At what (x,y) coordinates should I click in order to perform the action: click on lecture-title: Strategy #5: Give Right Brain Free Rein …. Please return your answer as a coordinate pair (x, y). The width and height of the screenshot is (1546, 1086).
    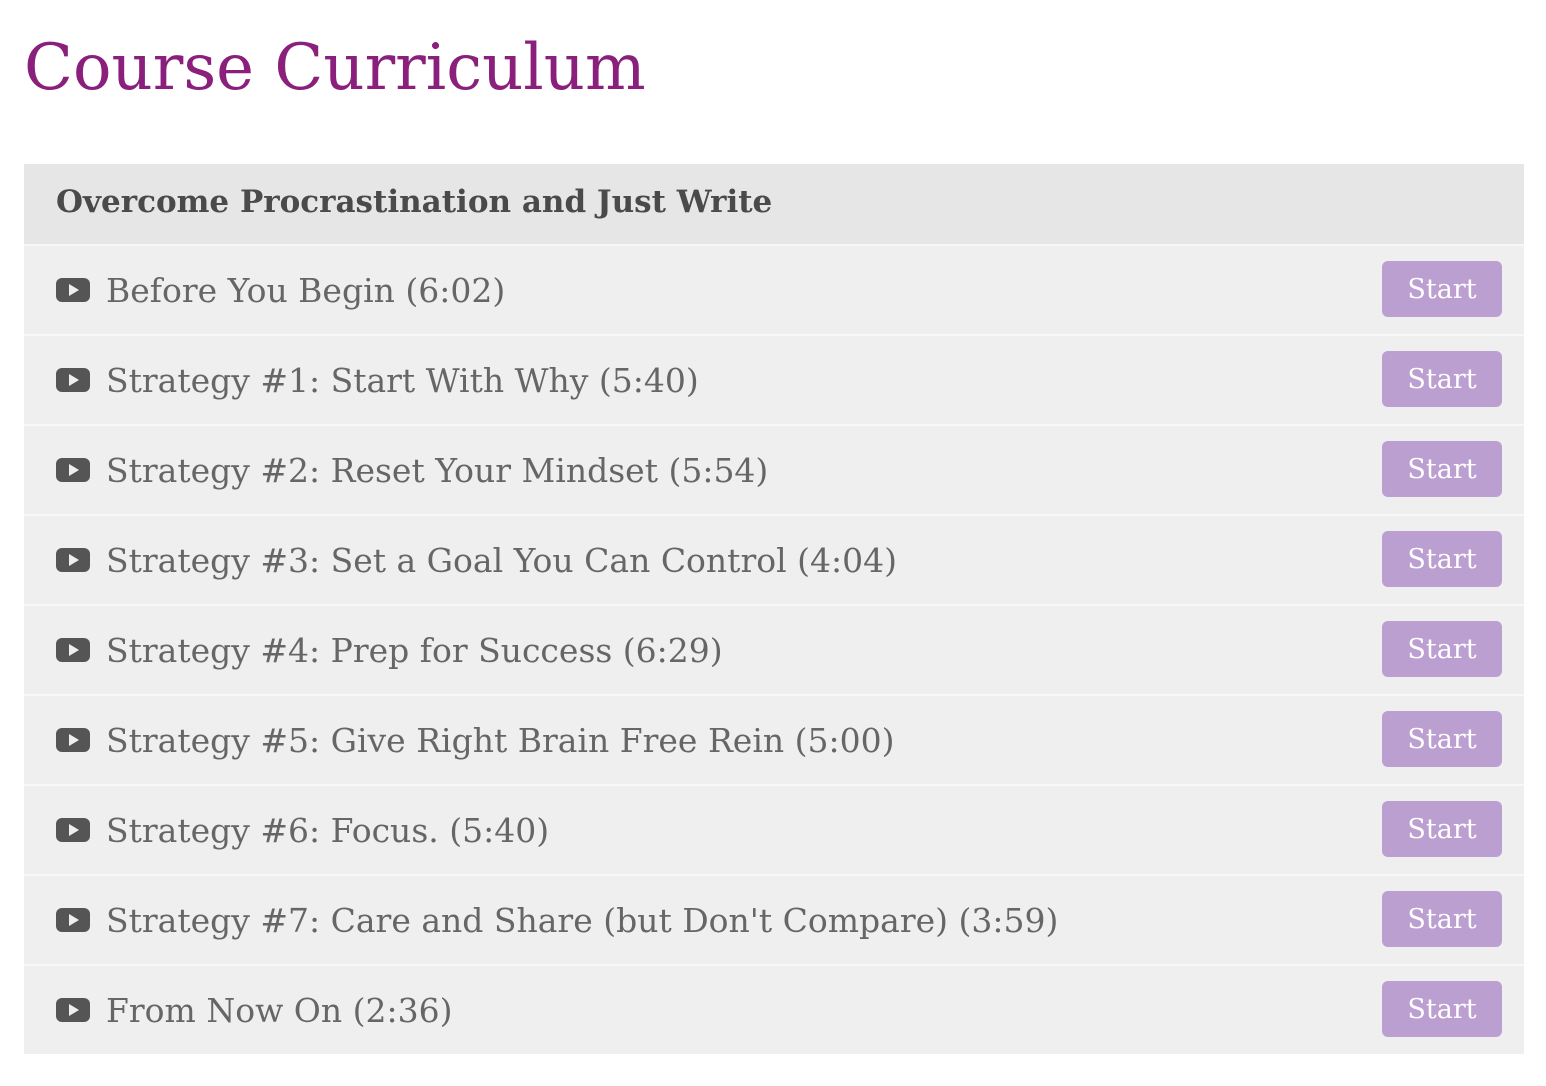
    Looking at the image, I should click on (744, 740).